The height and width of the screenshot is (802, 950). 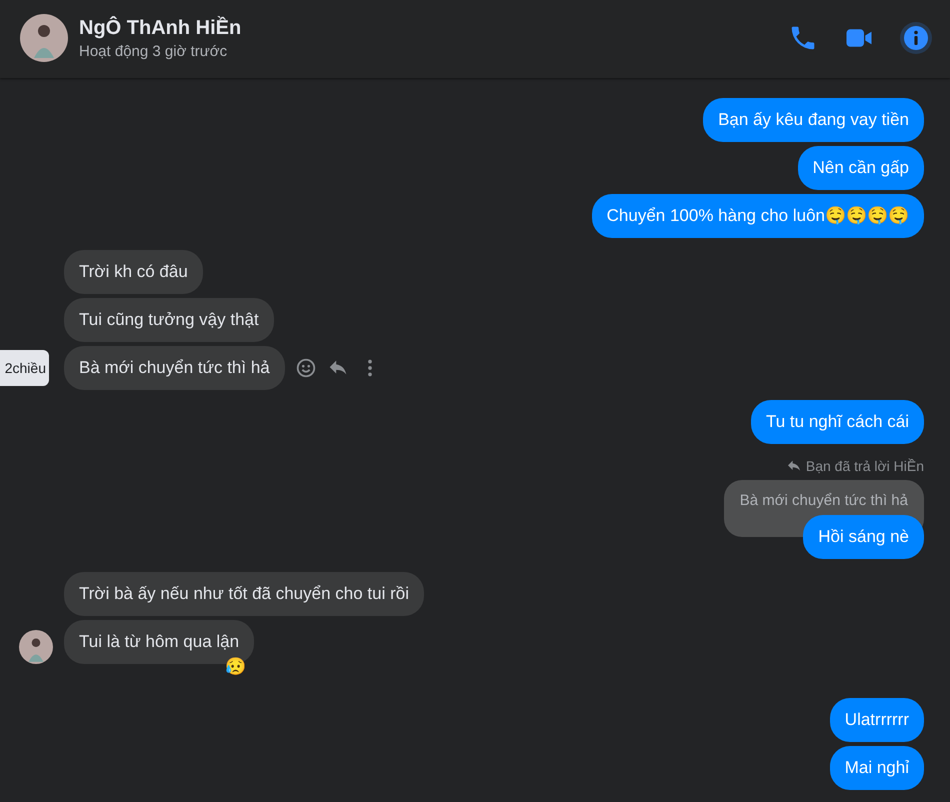 I want to click on message-bubble: Nên cần gấp, so click(x=861, y=168).